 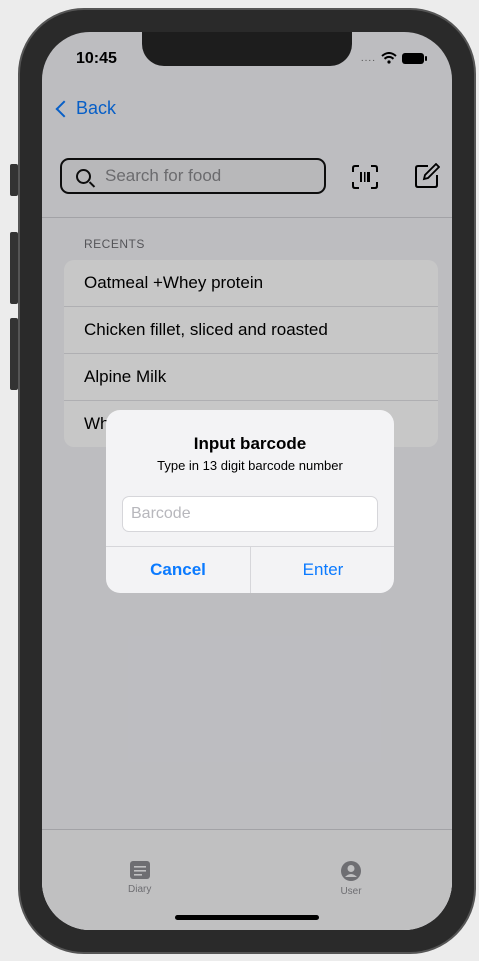 What do you see at coordinates (250, 465) in the screenshot?
I see `alert-message: Type in 13 digit barcode number` at bounding box center [250, 465].